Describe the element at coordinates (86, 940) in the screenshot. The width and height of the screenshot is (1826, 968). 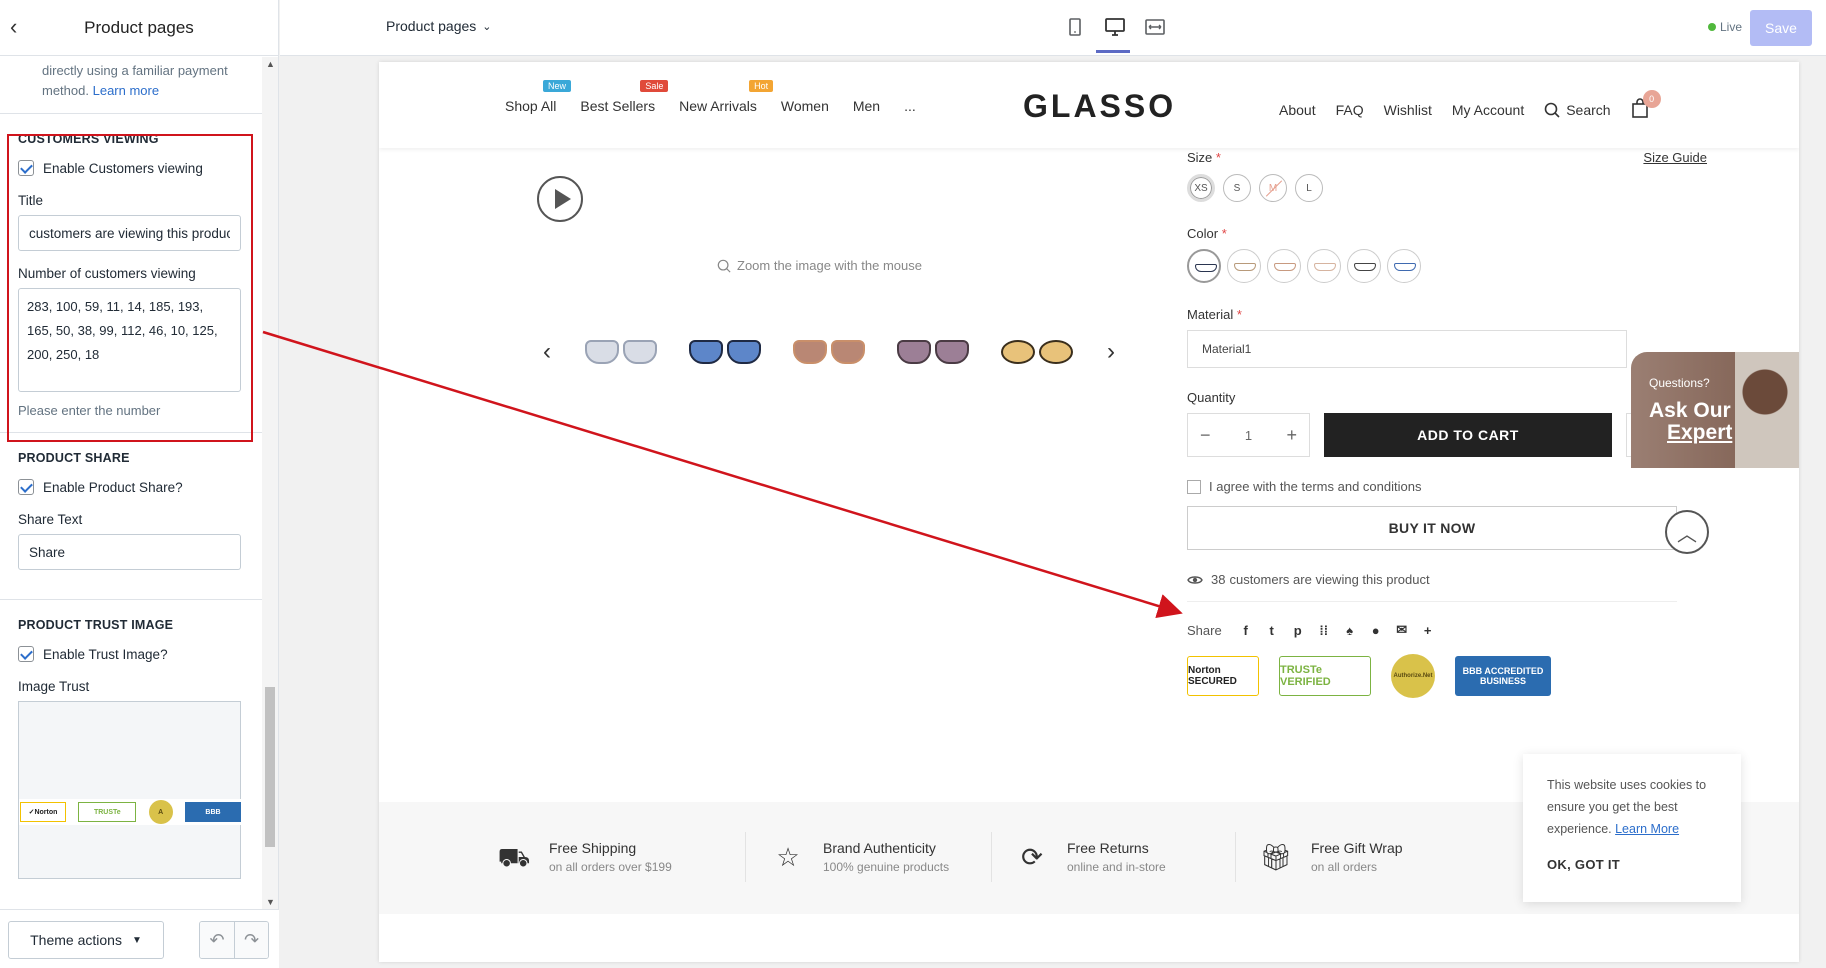
I see `theme-actions-button: Theme actions ▼` at that location.